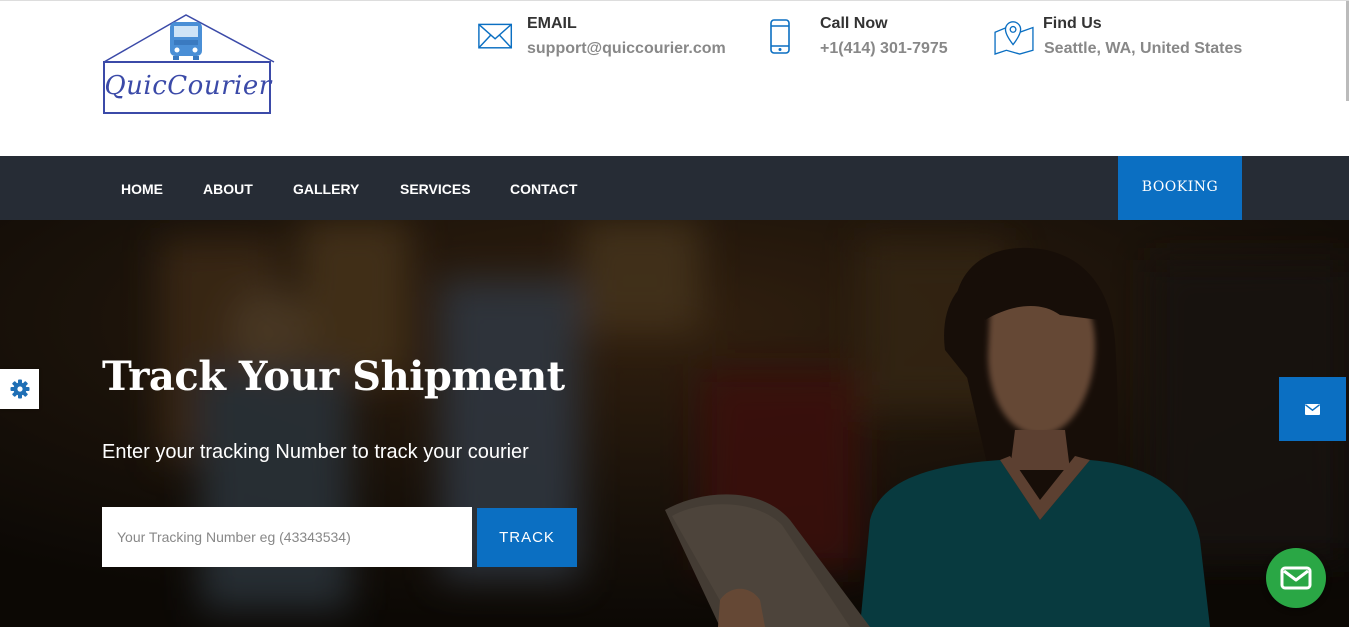  What do you see at coordinates (142, 189) in the screenshot?
I see `nav-item-home: HOME` at bounding box center [142, 189].